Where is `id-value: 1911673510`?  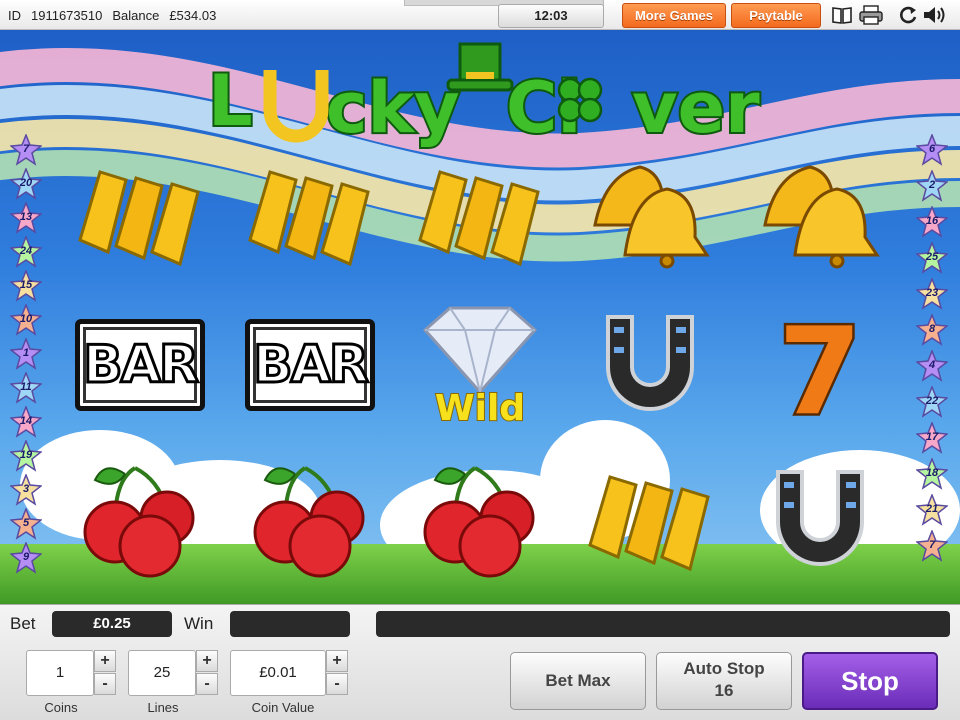 id-value: 1911673510 is located at coordinates (67, 15).